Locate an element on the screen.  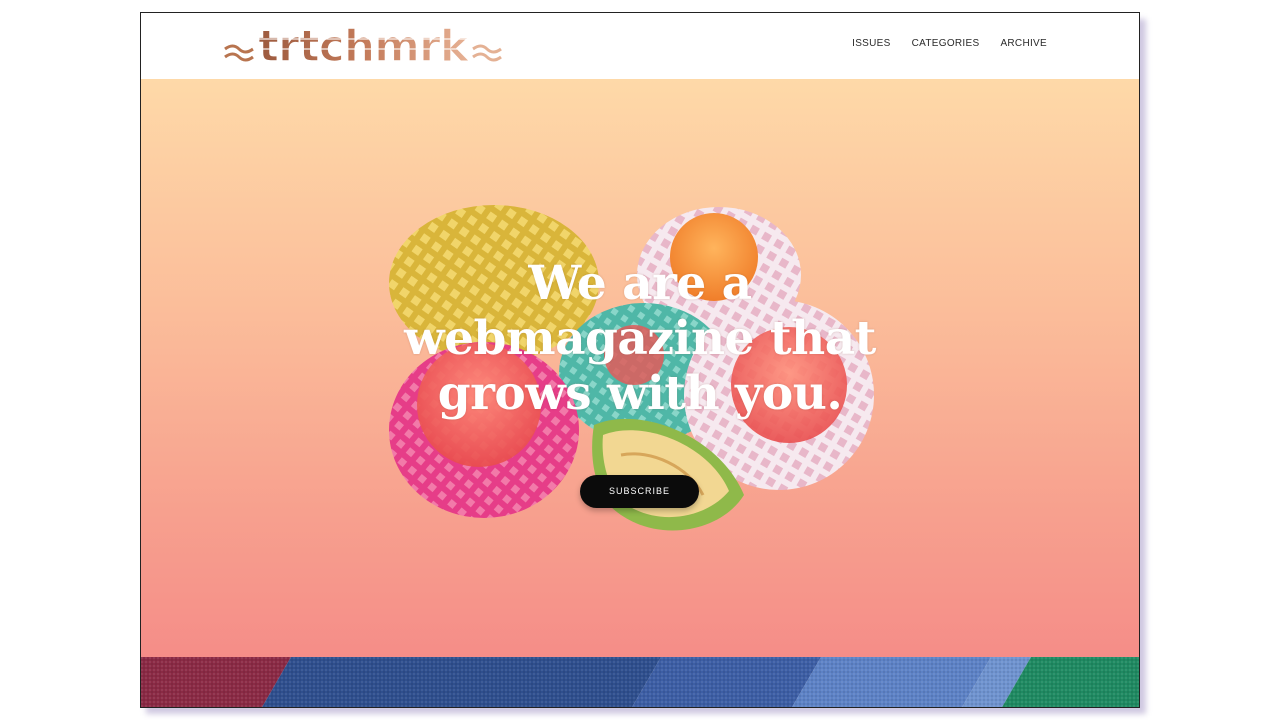
nav-item-categories: CATEGORIES is located at coordinates (946, 43).